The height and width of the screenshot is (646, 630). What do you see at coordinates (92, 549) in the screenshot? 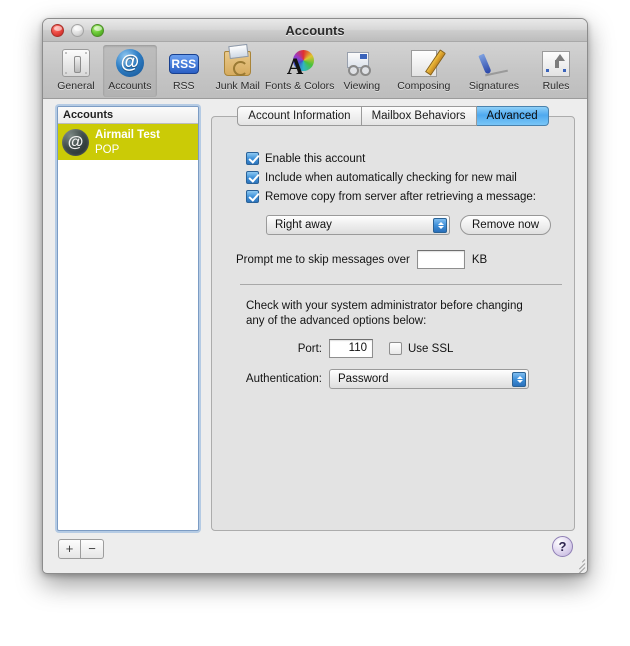
I see `remove-account-button: −` at bounding box center [92, 549].